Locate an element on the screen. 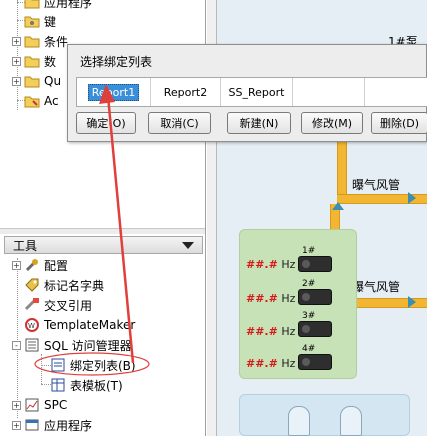 The image size is (427, 436). tree-item-label: Qu is located at coordinates (53, 81).